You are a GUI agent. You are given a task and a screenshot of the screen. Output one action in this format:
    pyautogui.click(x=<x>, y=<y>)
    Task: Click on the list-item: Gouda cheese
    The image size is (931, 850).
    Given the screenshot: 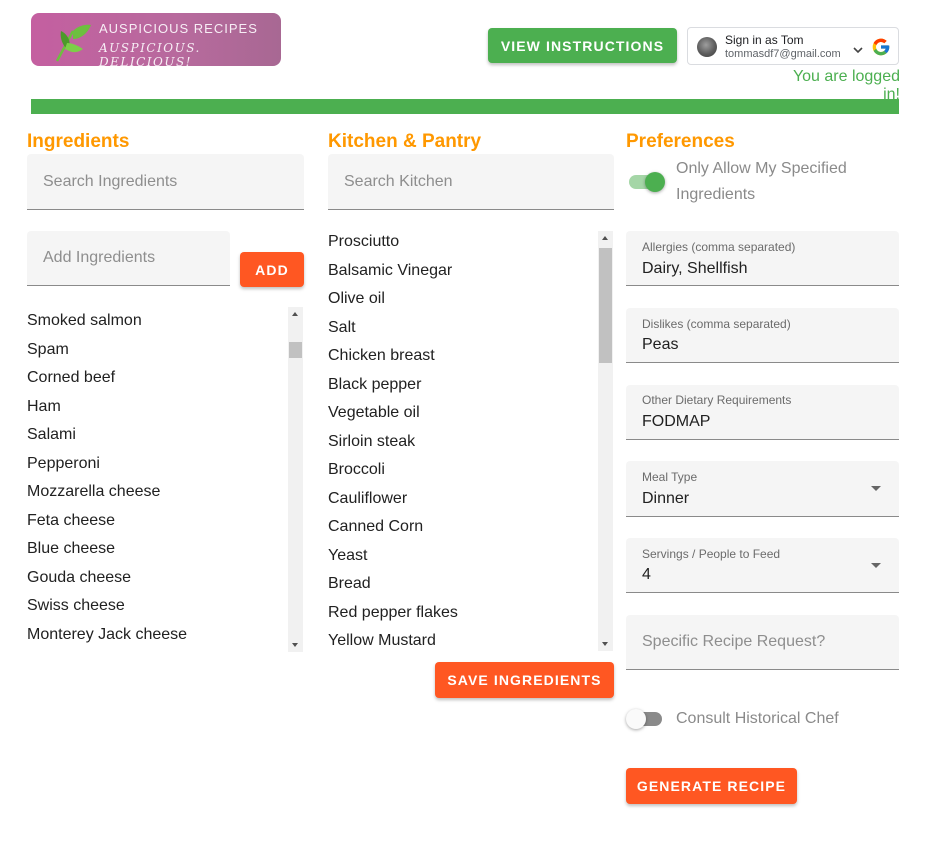 What is the action you would take?
    pyautogui.click(x=157, y=578)
    